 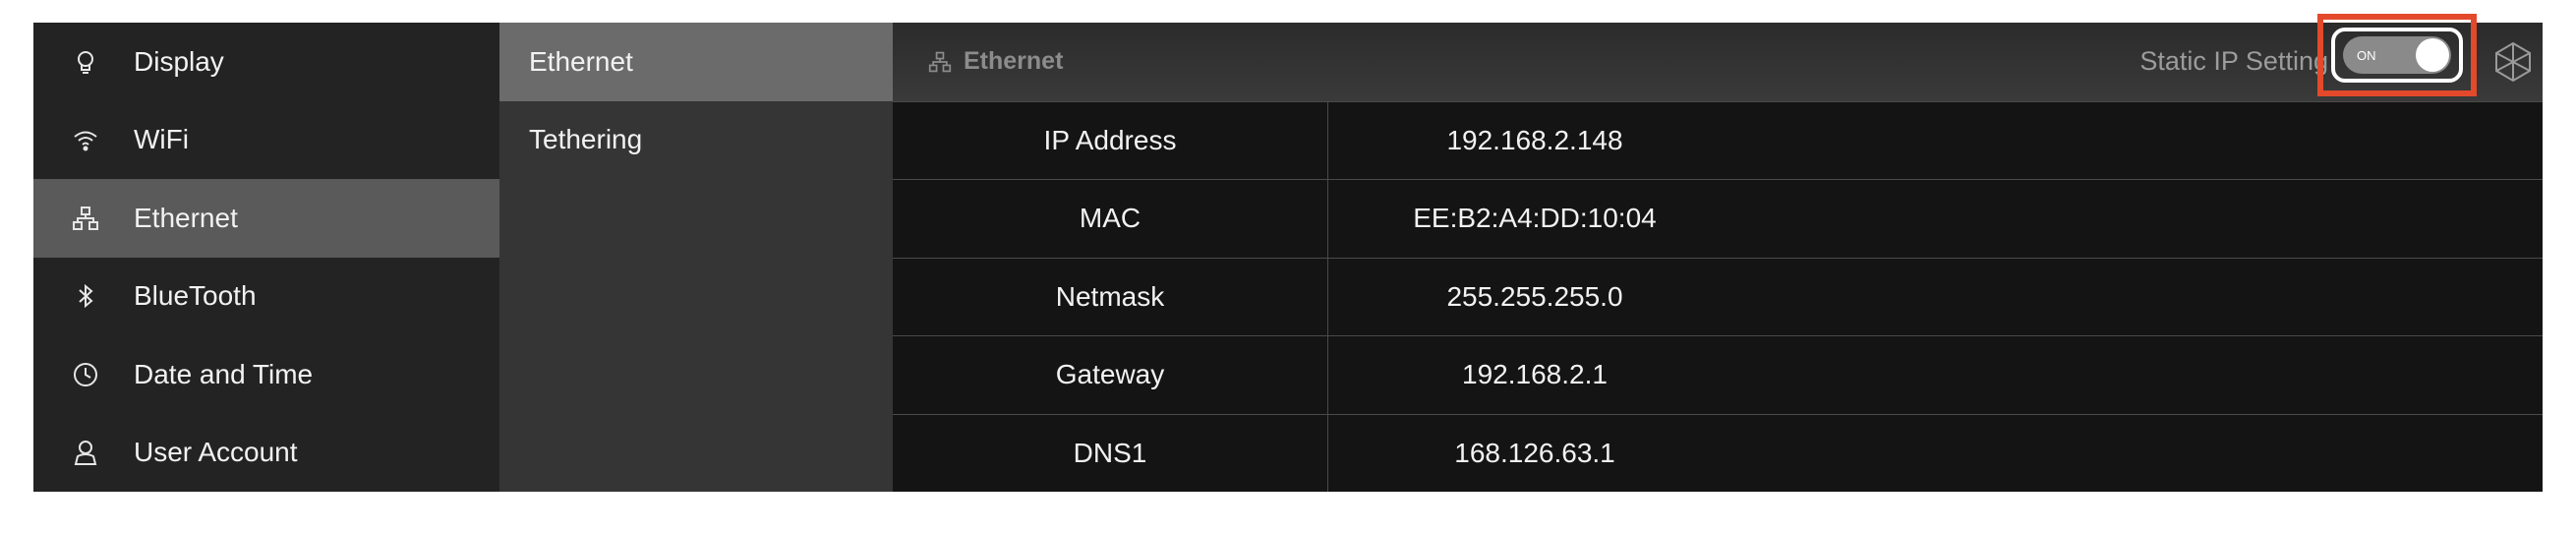 What do you see at coordinates (1110, 453) in the screenshot?
I see `detail-label: DNS1` at bounding box center [1110, 453].